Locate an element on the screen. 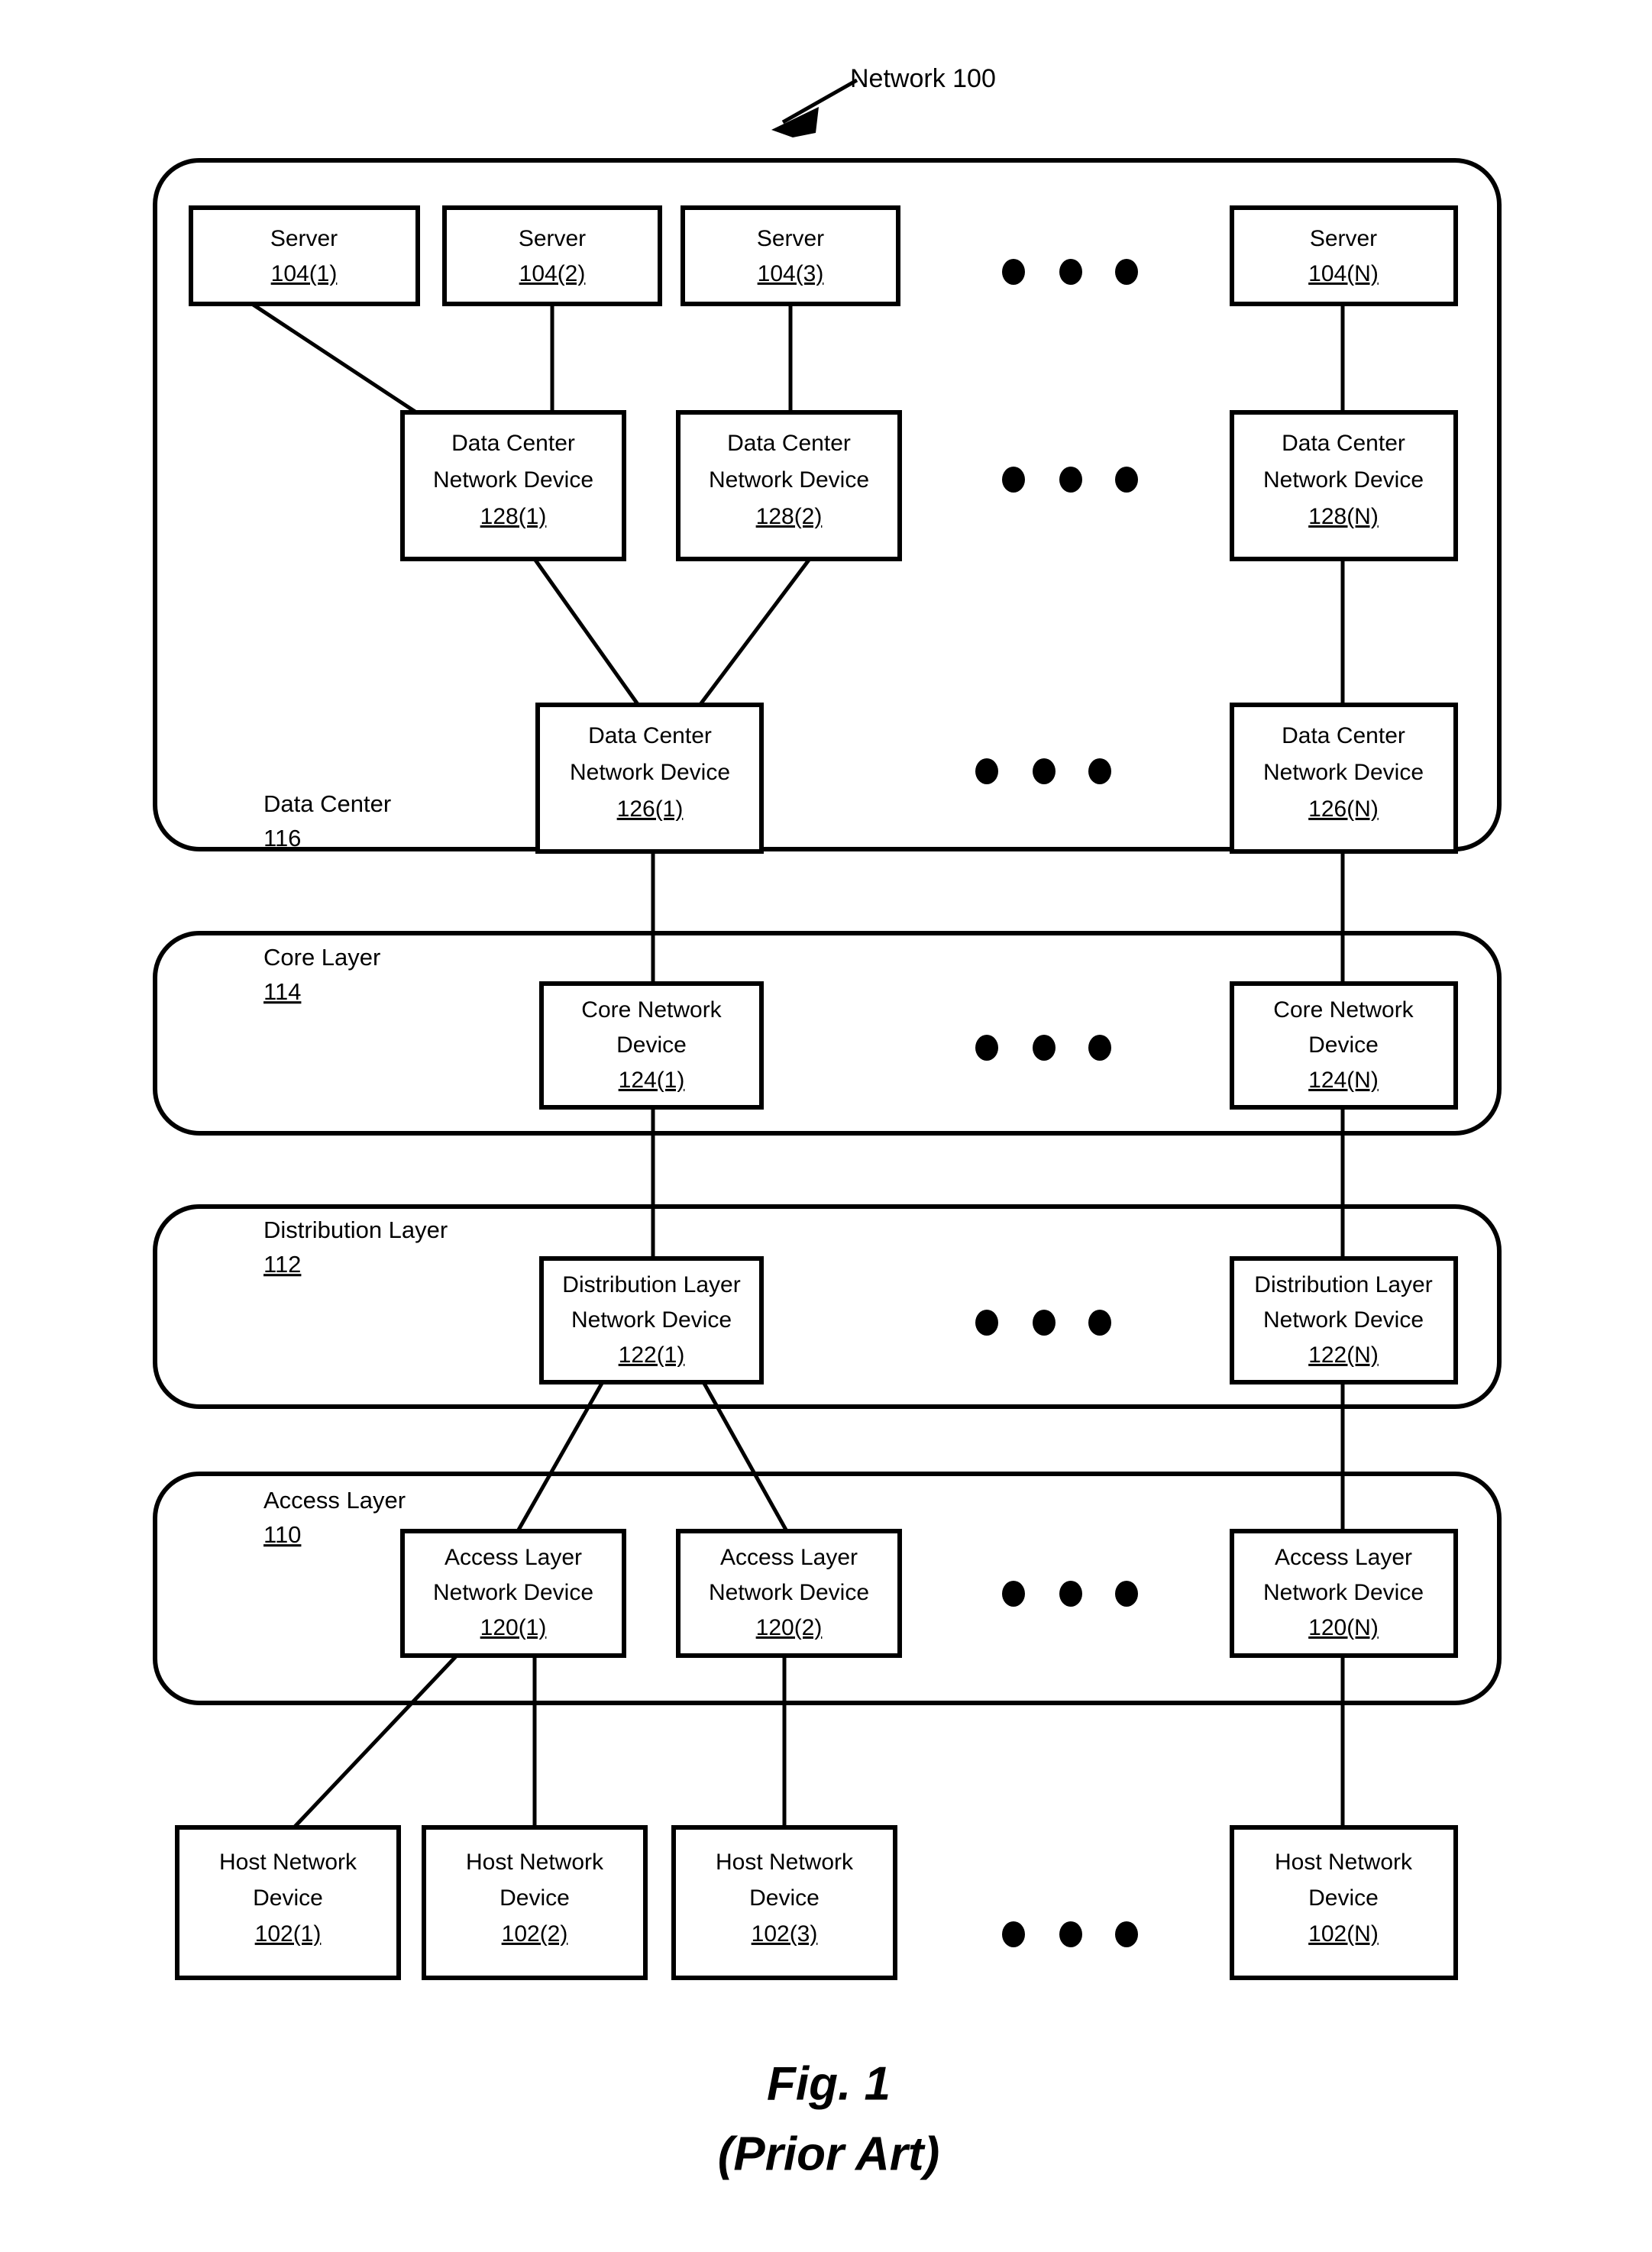 Image resolution: width=1652 pixels, height=2252 pixels. node-access120-2: Access Layer Network Device 120(2) is located at coordinates (789, 1593).